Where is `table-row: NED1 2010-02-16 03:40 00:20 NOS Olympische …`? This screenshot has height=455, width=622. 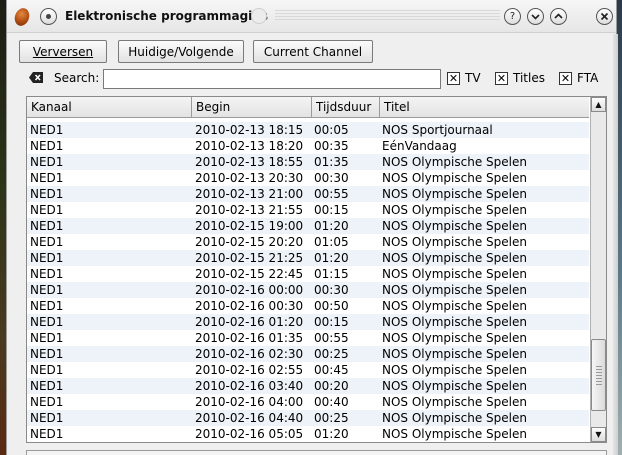
table-row: NED1 2010-02-16 03:40 00:20 NOS Olympische … is located at coordinates (308, 386).